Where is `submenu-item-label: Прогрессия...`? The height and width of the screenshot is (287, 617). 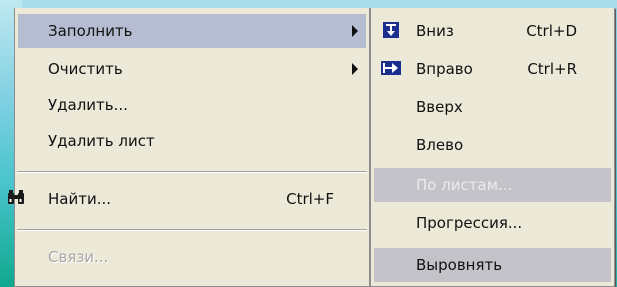 submenu-item-label: Прогрессия... is located at coordinates (469, 223).